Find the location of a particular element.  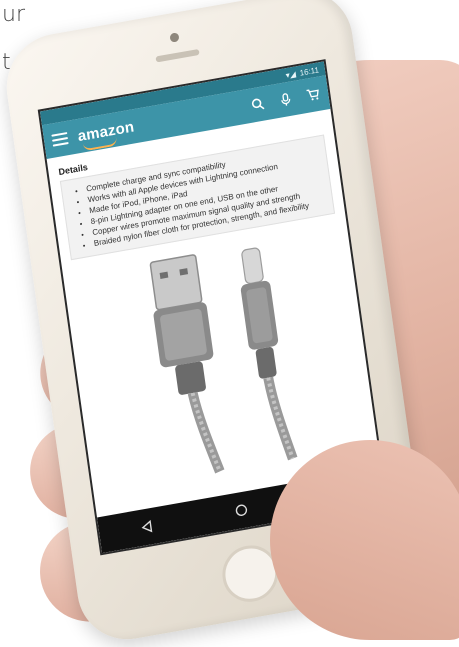

usb-connector is located at coordinates (182, 326).